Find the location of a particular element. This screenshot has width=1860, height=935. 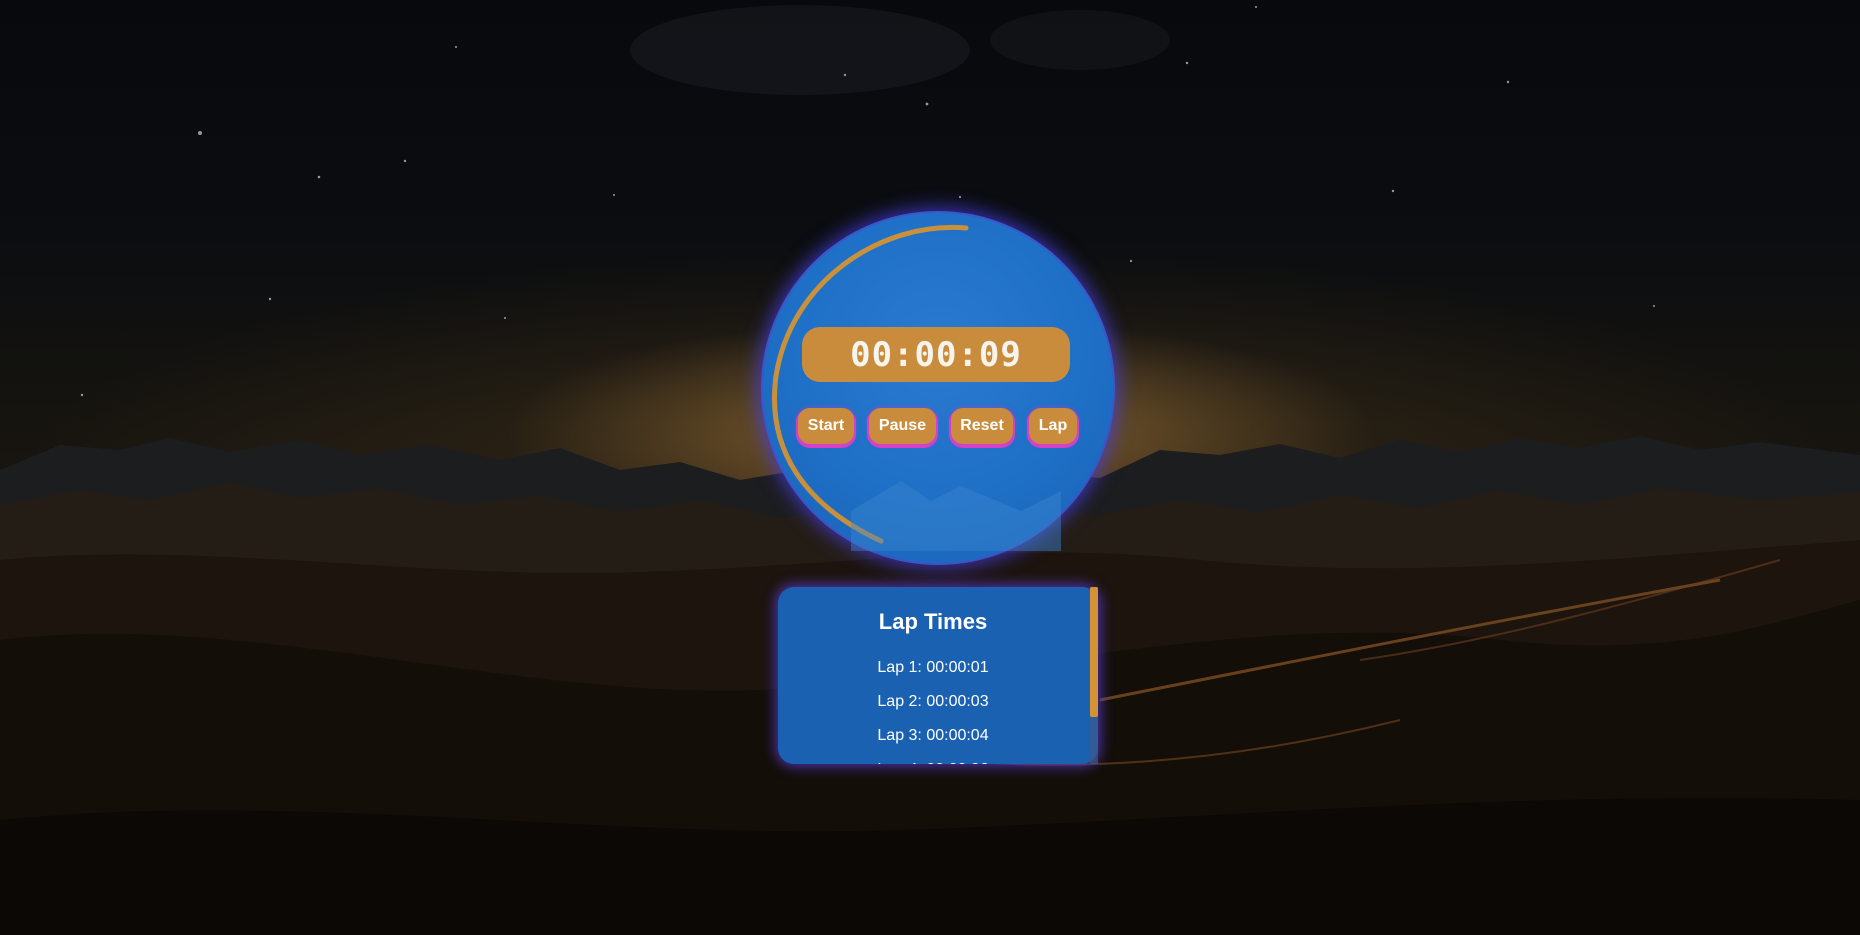

lap-item: Lap 2: 00:00:03 is located at coordinates (933, 701).